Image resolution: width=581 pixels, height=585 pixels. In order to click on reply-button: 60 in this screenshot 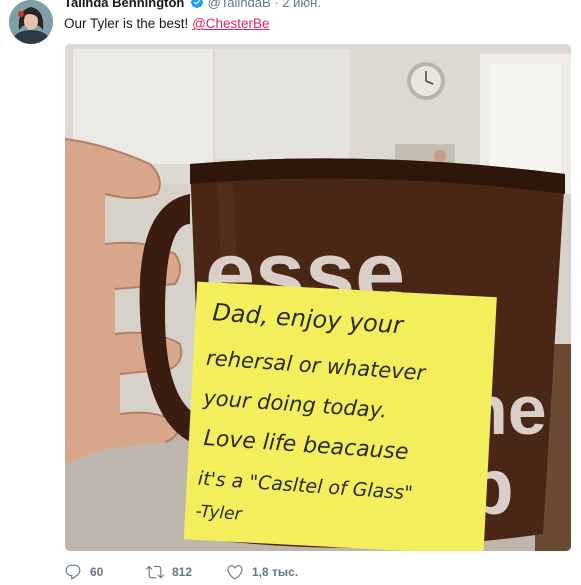, I will do `click(105, 572)`.